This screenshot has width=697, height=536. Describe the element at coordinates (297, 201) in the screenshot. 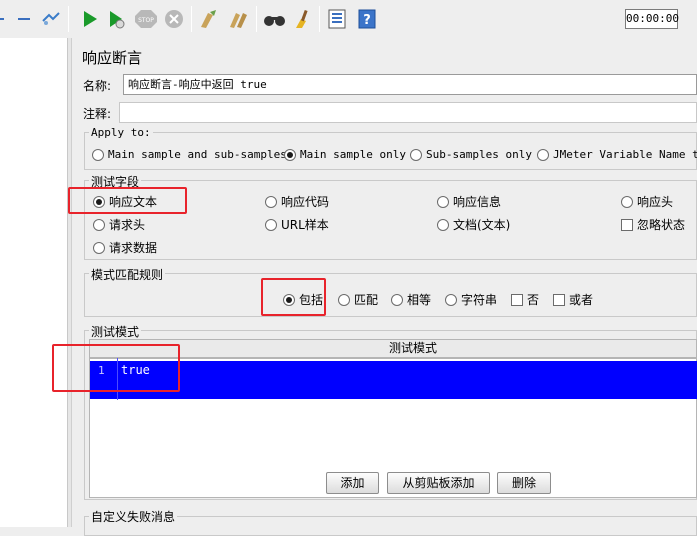

I see `field-response-code: 响应代码` at that location.